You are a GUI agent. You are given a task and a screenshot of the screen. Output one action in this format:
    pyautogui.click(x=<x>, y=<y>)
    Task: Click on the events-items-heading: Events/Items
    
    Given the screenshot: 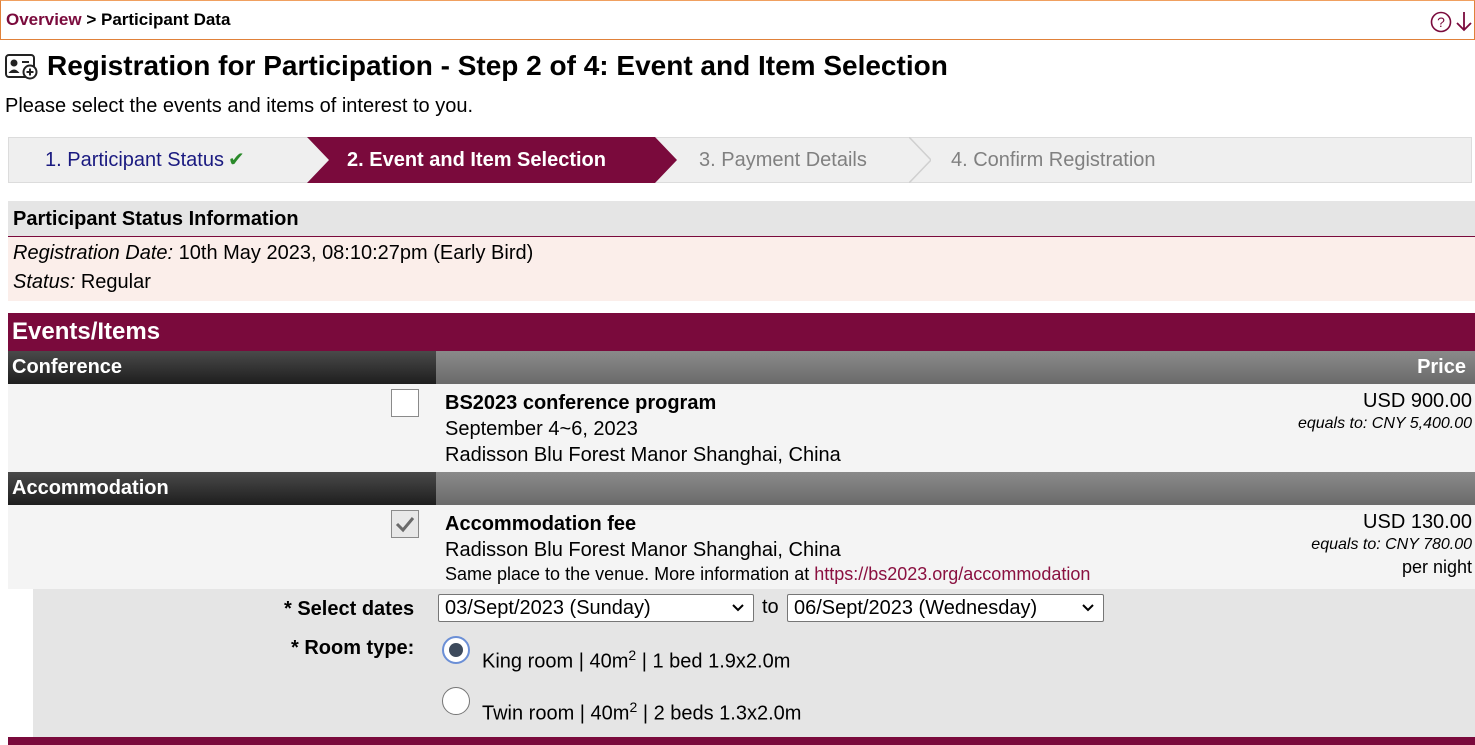 What is the action you would take?
    pyautogui.click(x=86, y=331)
    